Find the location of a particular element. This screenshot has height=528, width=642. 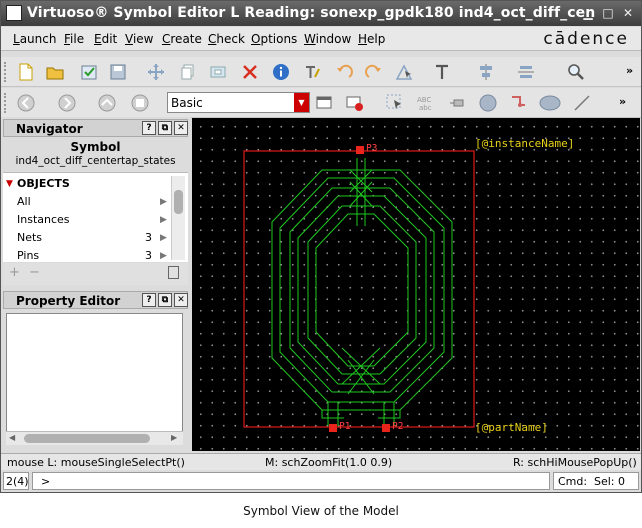

net-tool-icon is located at coordinates (518, 103).